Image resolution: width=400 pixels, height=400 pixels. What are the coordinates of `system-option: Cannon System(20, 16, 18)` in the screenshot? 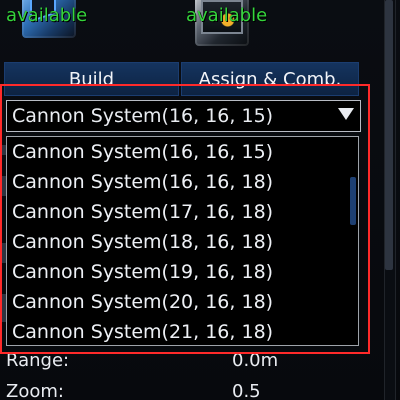 It's located at (182, 302).